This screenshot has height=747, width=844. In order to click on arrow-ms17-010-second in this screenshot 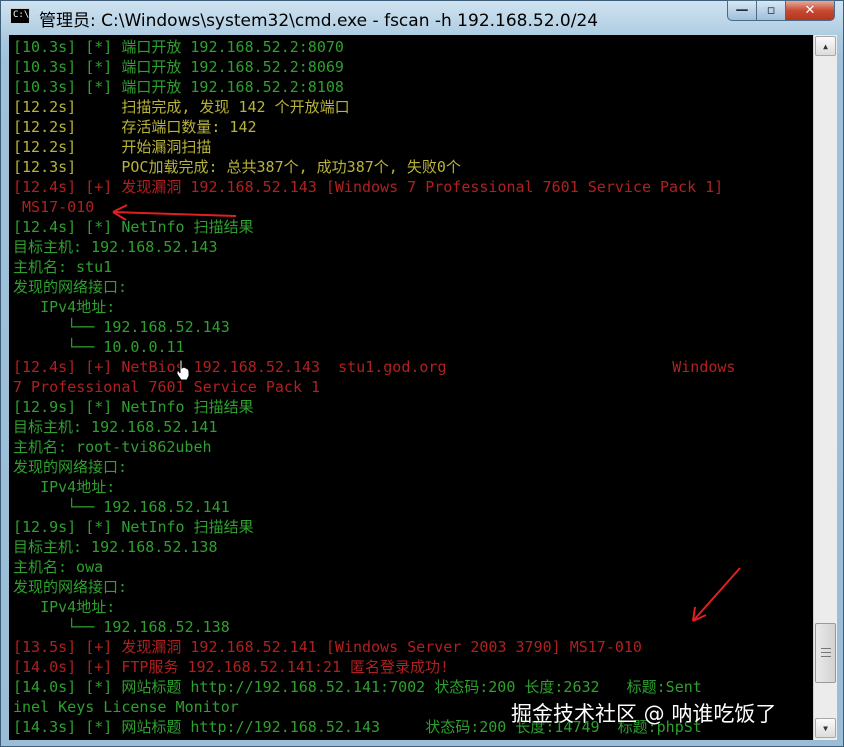, I will do `click(716, 594)`.